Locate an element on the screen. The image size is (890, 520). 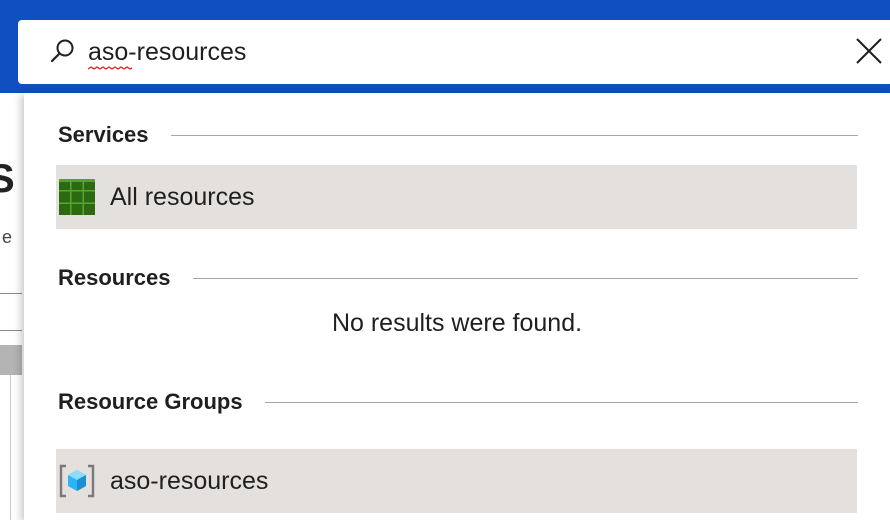
resource-group-result-aso-resources: aso-resources is located at coordinates (456, 481).